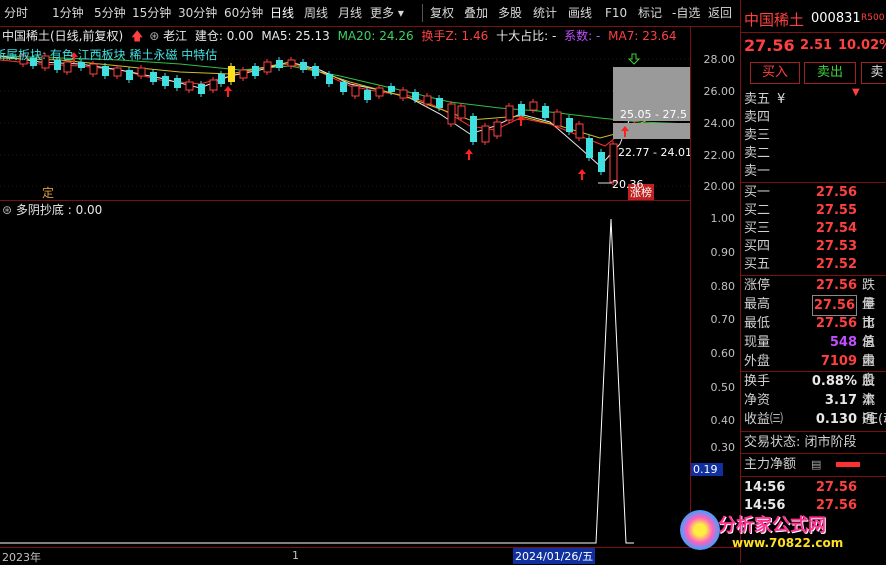 The height and width of the screenshot is (565, 886). What do you see at coordinates (862, 45) in the screenshot?
I see `pct-change: 10.02%` at bounding box center [862, 45].